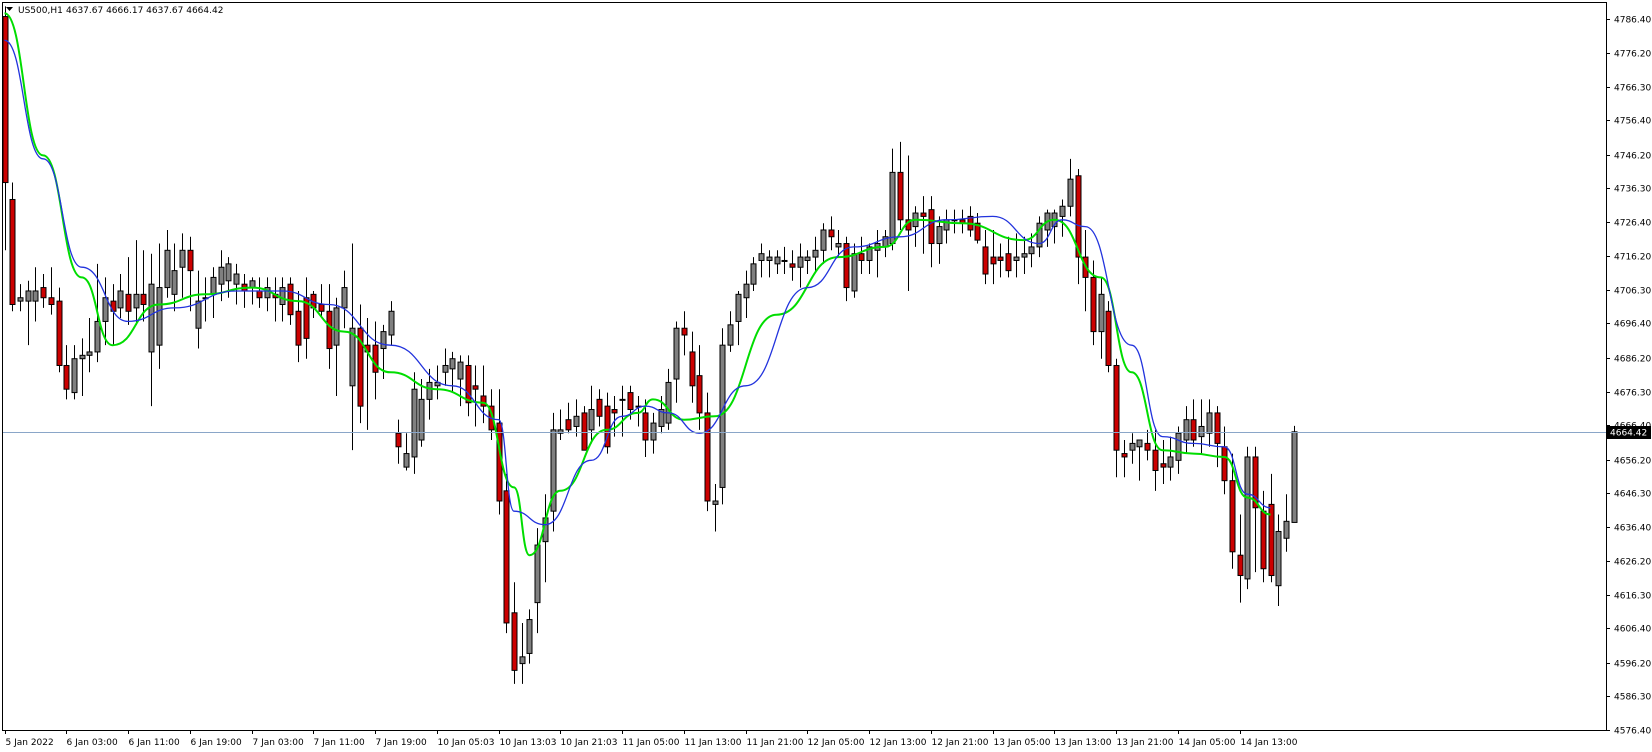 The height and width of the screenshot is (752, 1652). Describe the element at coordinates (1632, 292) in the screenshot. I see `y-tick-label: 4706.30` at that location.